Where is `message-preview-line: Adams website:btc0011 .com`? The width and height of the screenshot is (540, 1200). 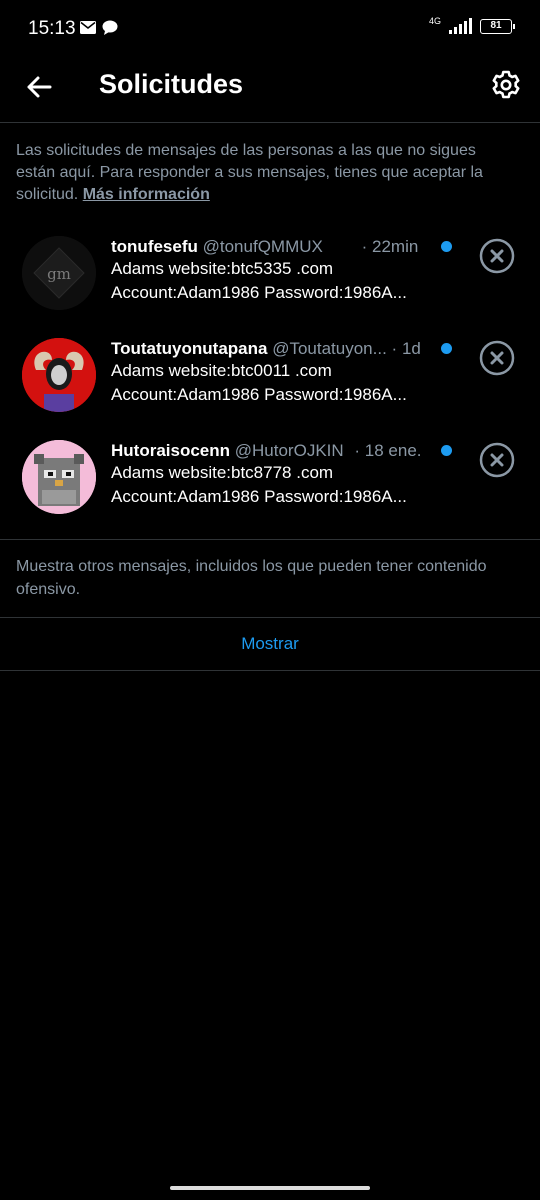
message-preview-line: Adams website:btc0011 .com is located at coordinates (221, 370).